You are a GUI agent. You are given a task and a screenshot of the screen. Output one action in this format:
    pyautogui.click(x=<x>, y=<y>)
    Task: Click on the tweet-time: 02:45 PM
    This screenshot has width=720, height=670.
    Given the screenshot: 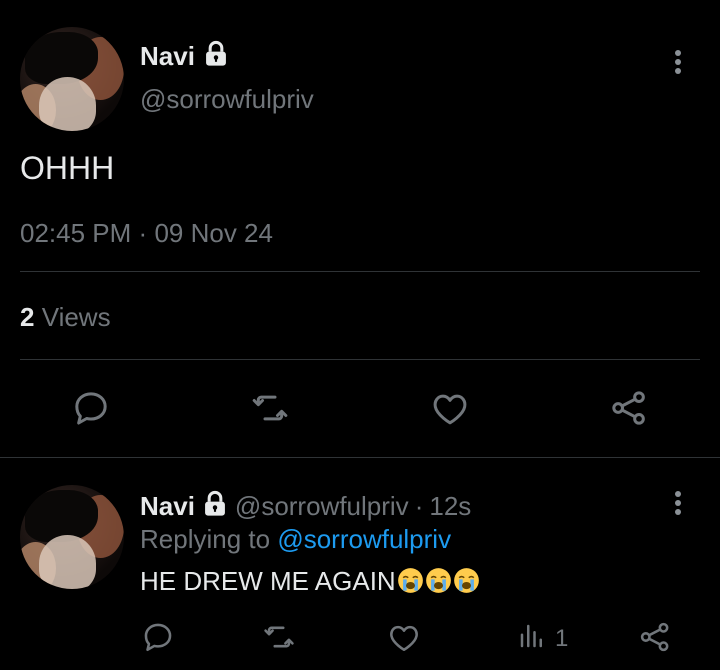 What is the action you would take?
    pyautogui.click(x=76, y=233)
    